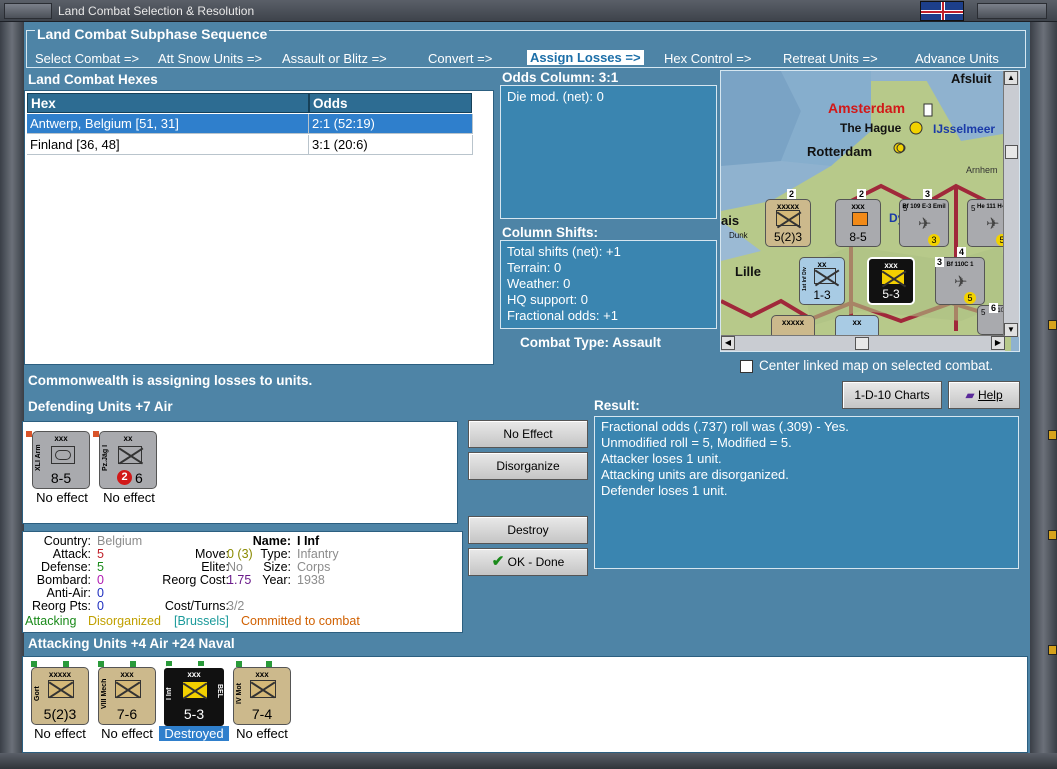 This screenshot has height=769, width=1057. What do you see at coordinates (528, 11) in the screenshot?
I see `title-bar: Land Combat Selection & Resolution` at bounding box center [528, 11].